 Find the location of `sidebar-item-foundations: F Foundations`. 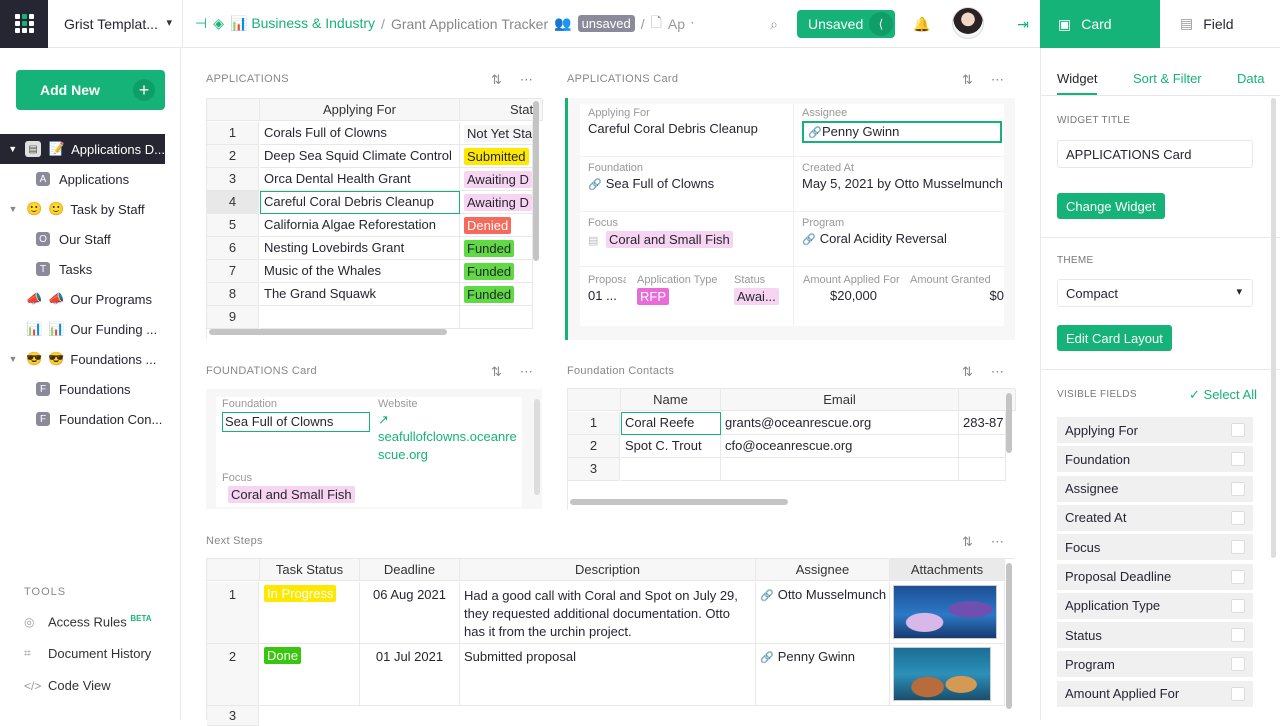

sidebar-item-foundations: F Foundations is located at coordinates (90, 389).